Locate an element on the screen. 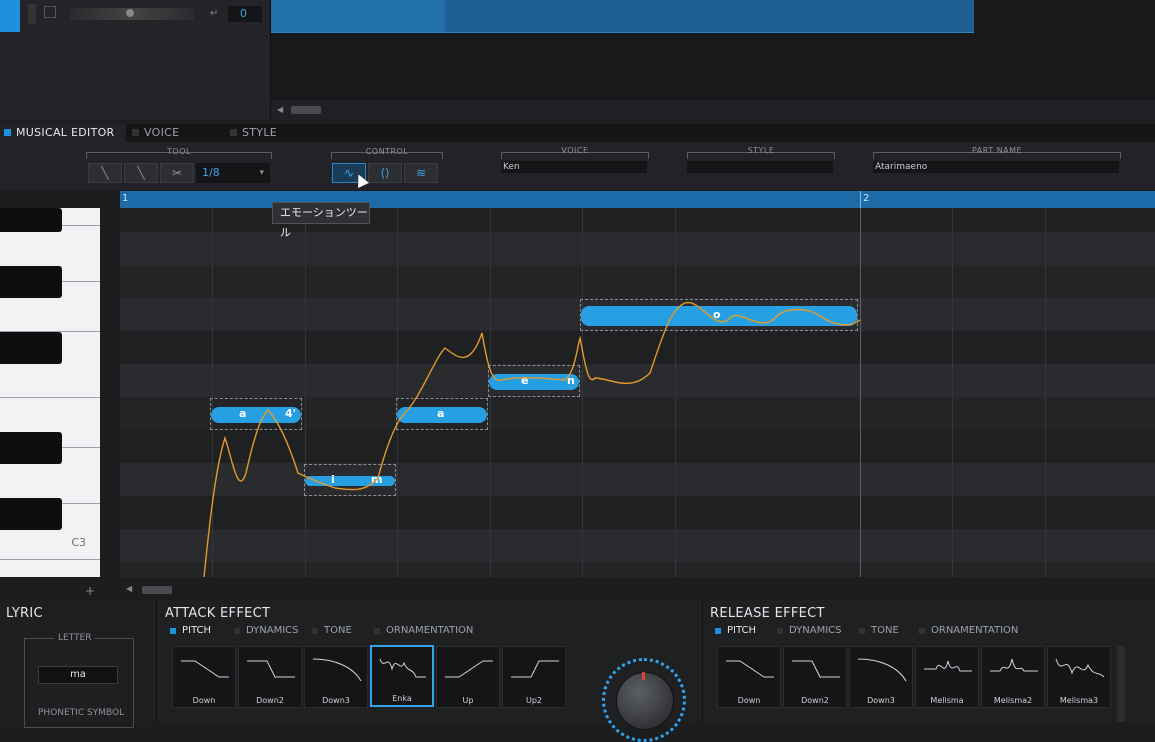 The width and height of the screenshot is (1155, 742). tab-style: STYLE is located at coordinates (274, 133).